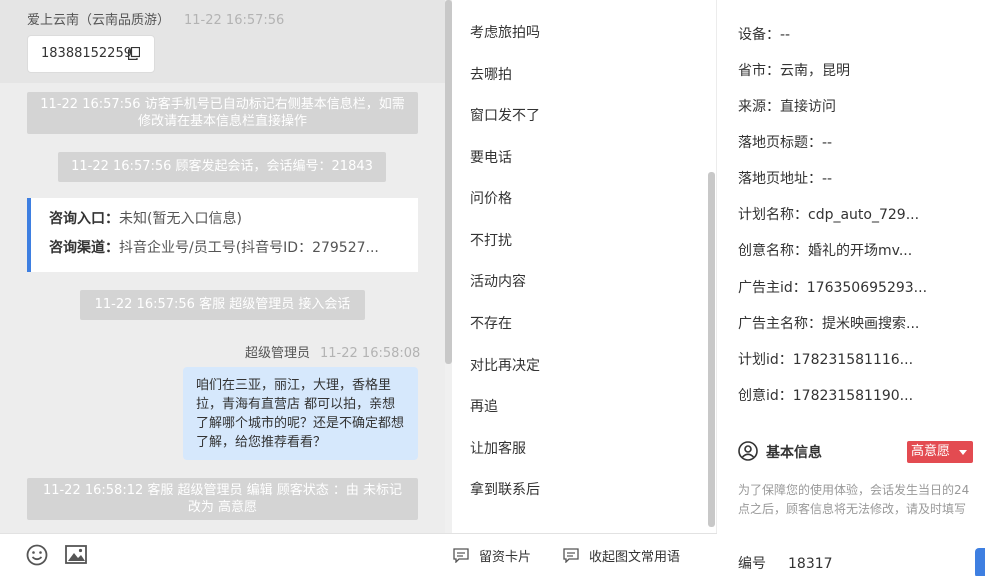  I want to click on quick-reply-item: 拿到联系后, so click(505, 489).